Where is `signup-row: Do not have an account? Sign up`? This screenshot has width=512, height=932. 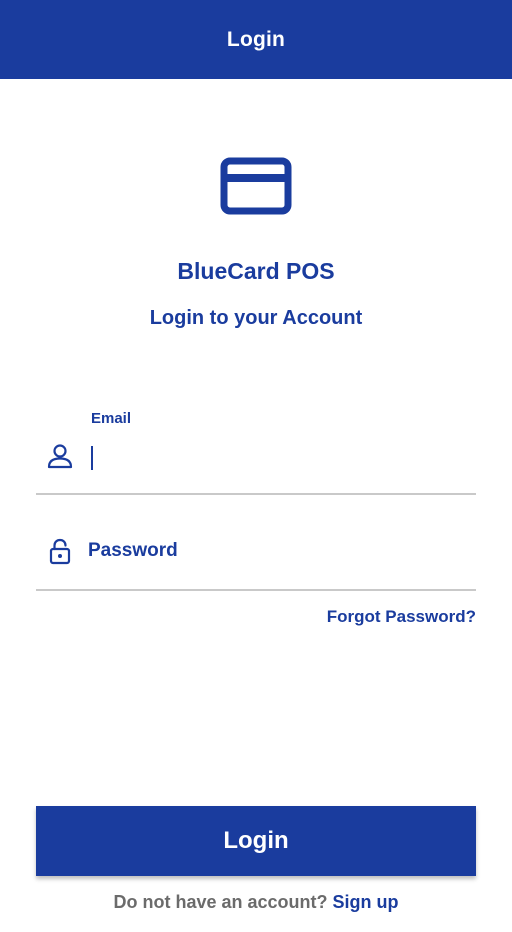 signup-row: Do not have an account? Sign up is located at coordinates (256, 902).